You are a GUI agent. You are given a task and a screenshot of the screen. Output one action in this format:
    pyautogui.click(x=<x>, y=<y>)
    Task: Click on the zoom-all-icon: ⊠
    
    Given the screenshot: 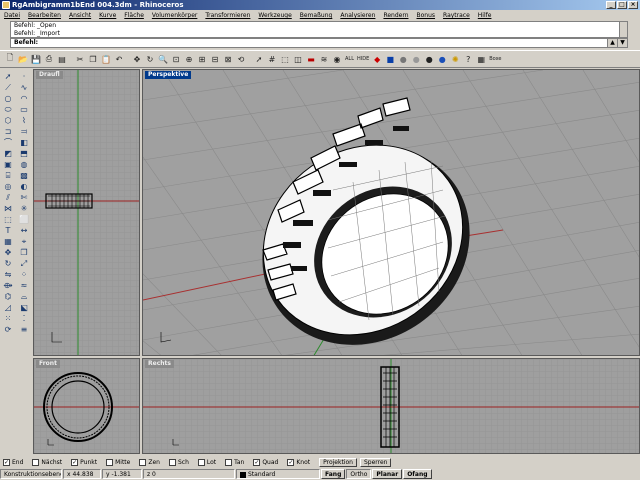 What is the action you would take?
    pyautogui.click(x=228, y=59)
    